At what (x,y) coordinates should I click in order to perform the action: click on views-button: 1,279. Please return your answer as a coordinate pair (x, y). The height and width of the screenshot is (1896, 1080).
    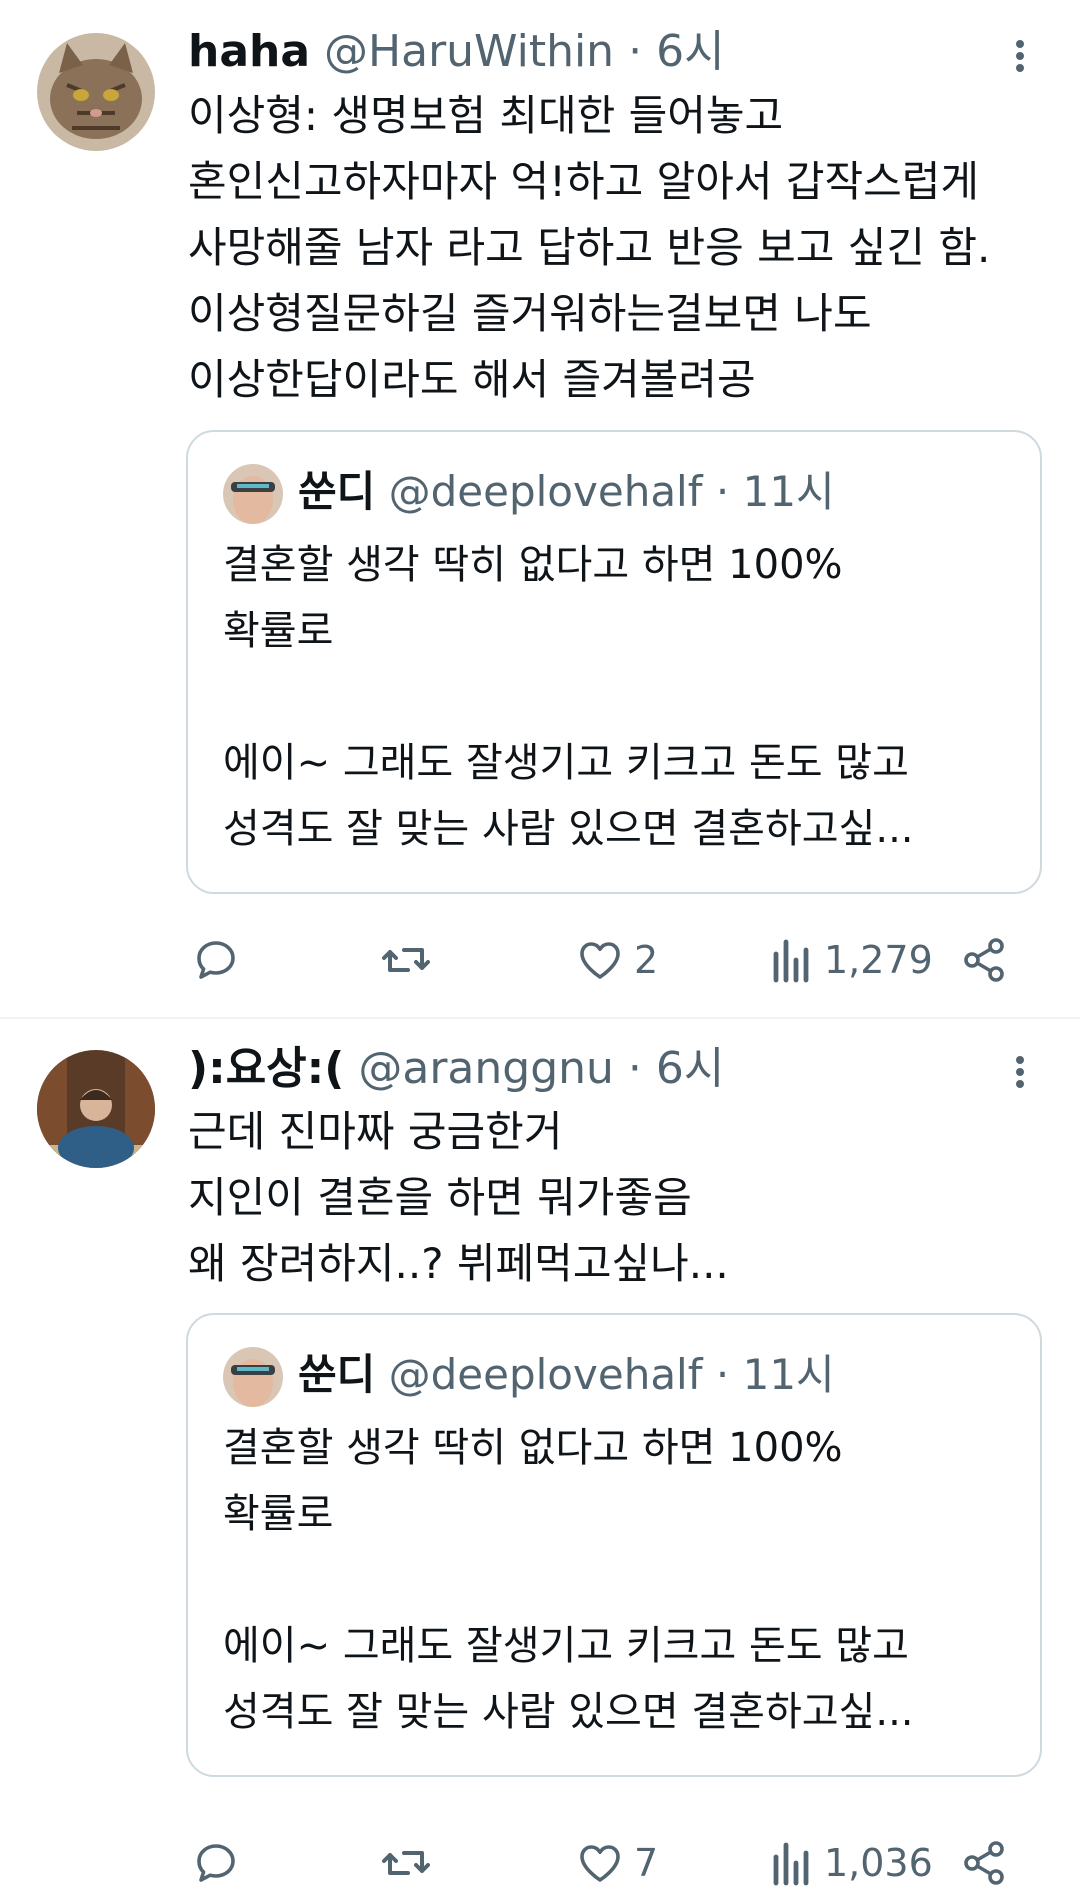
    Looking at the image, I should click on (851, 960).